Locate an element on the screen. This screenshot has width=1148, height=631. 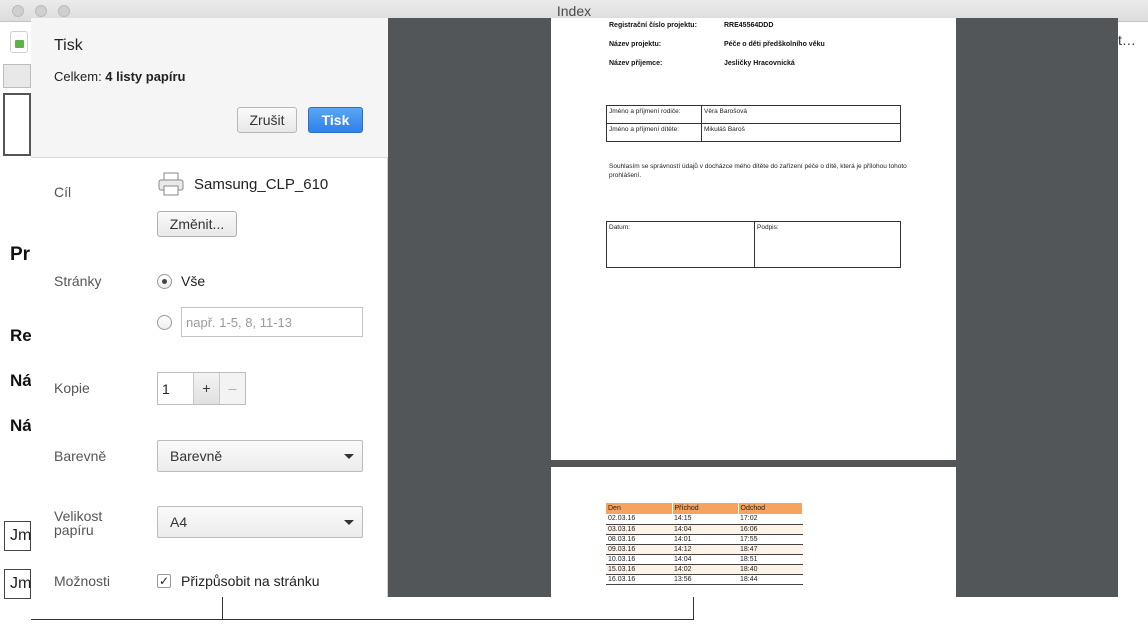
background-box is located at coordinates (17, 124).